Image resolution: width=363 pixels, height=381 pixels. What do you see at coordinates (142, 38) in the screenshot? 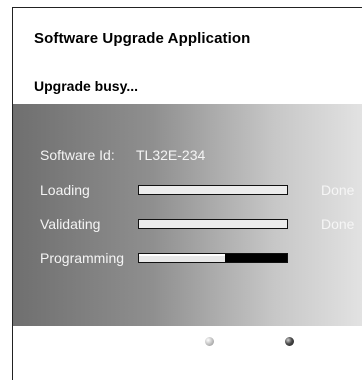
I see `page-title: Software Upgrade Application` at bounding box center [142, 38].